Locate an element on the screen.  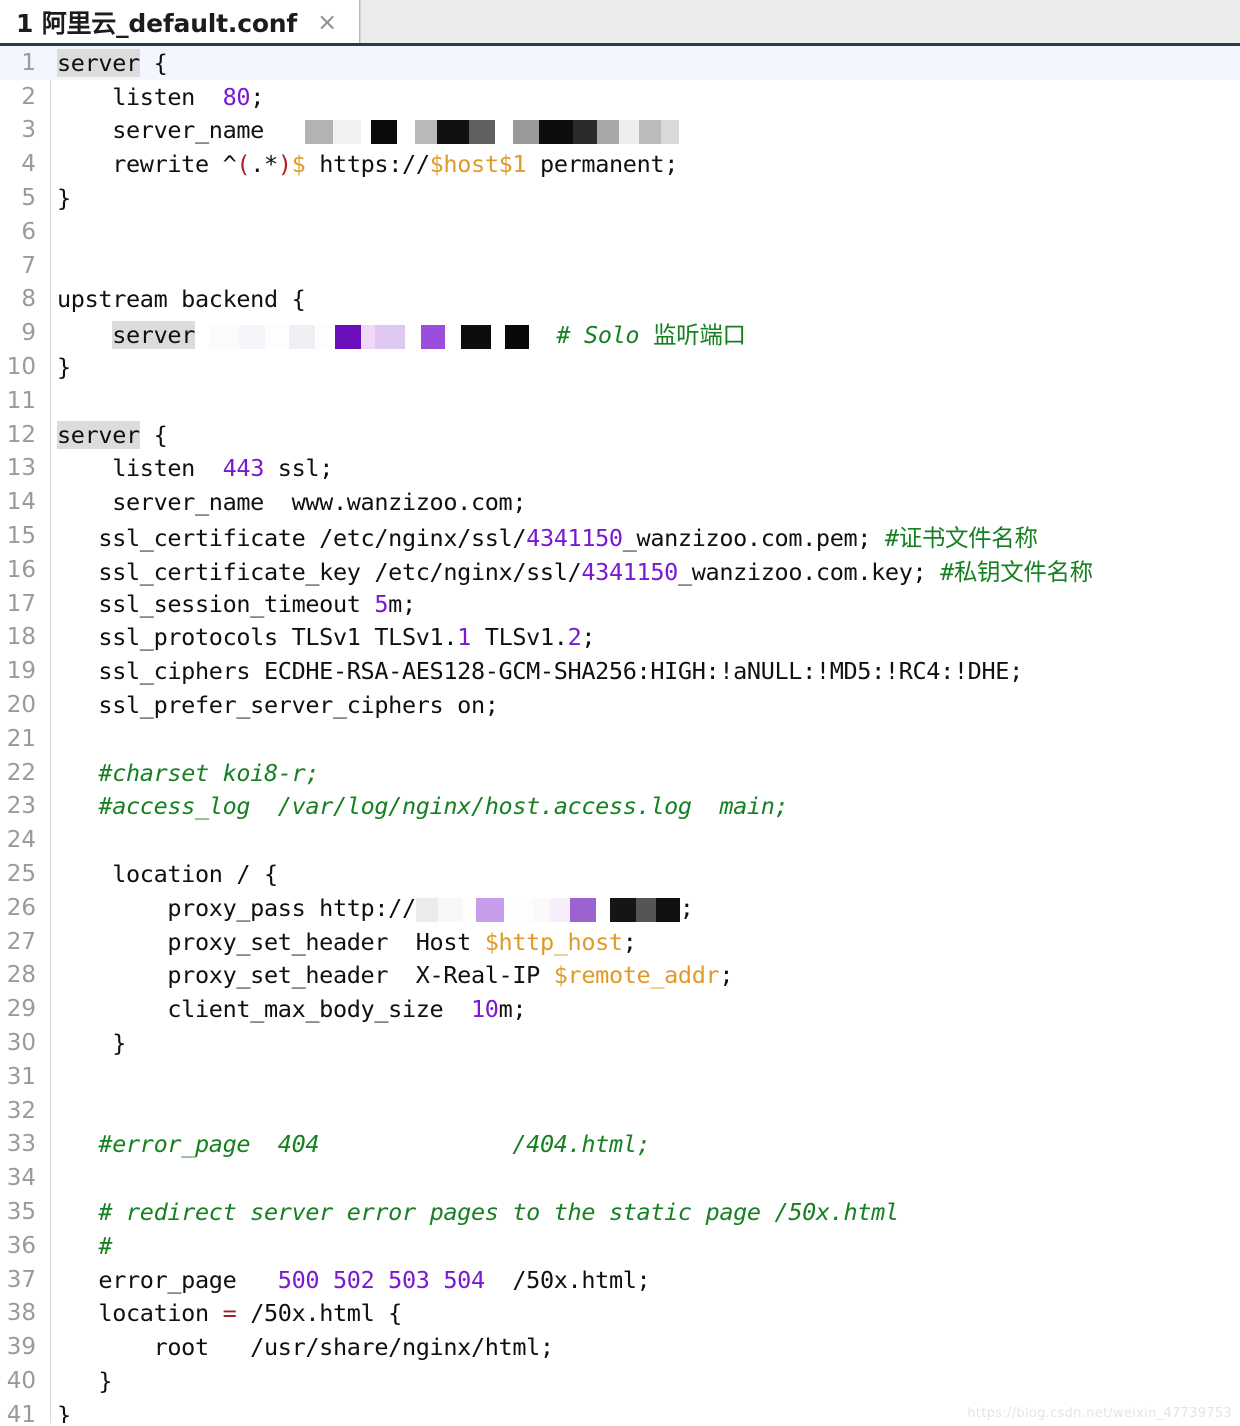
line-number: 35 is located at coordinates (21, 1211).